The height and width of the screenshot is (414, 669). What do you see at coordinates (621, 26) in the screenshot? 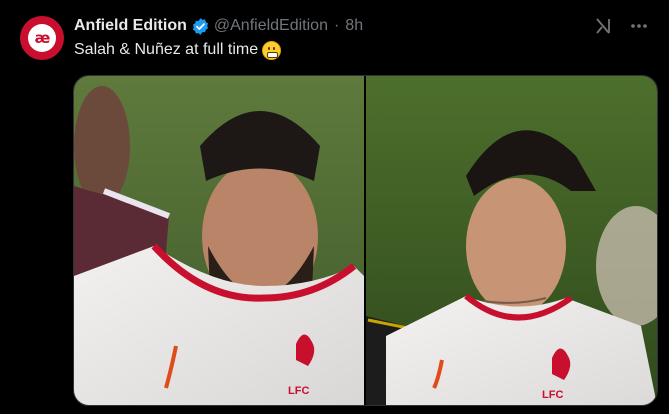
I see `tweet-actions-top` at bounding box center [621, 26].